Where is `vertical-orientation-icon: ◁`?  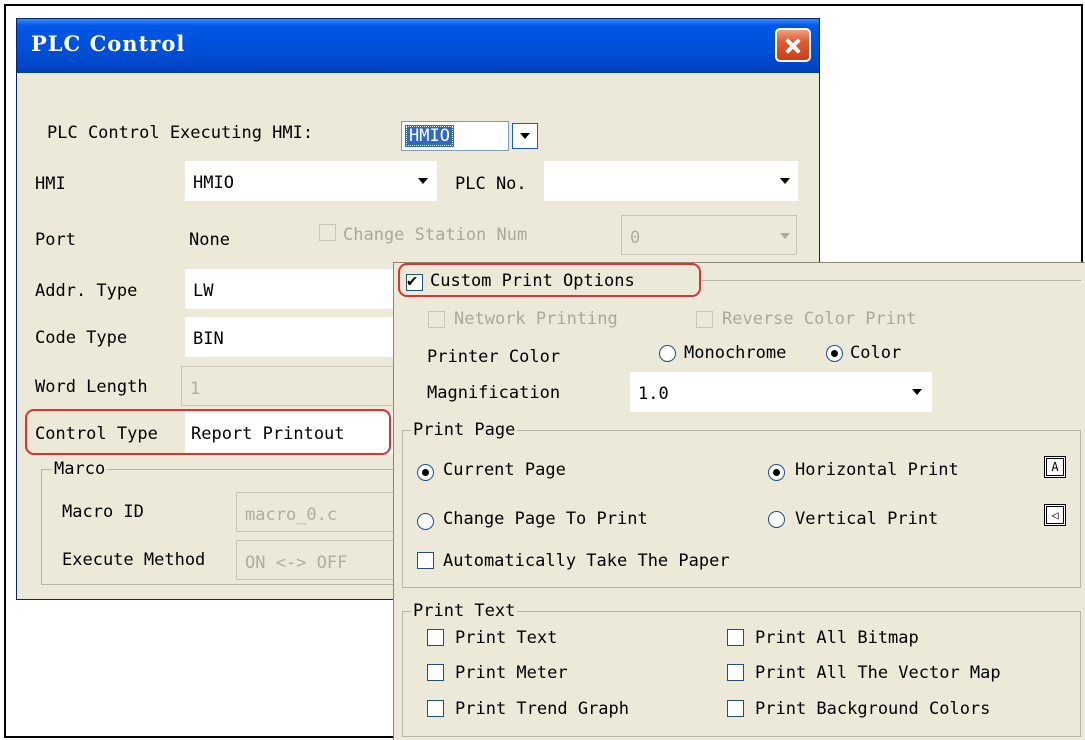
vertical-orientation-icon: ◁ is located at coordinates (1055, 515).